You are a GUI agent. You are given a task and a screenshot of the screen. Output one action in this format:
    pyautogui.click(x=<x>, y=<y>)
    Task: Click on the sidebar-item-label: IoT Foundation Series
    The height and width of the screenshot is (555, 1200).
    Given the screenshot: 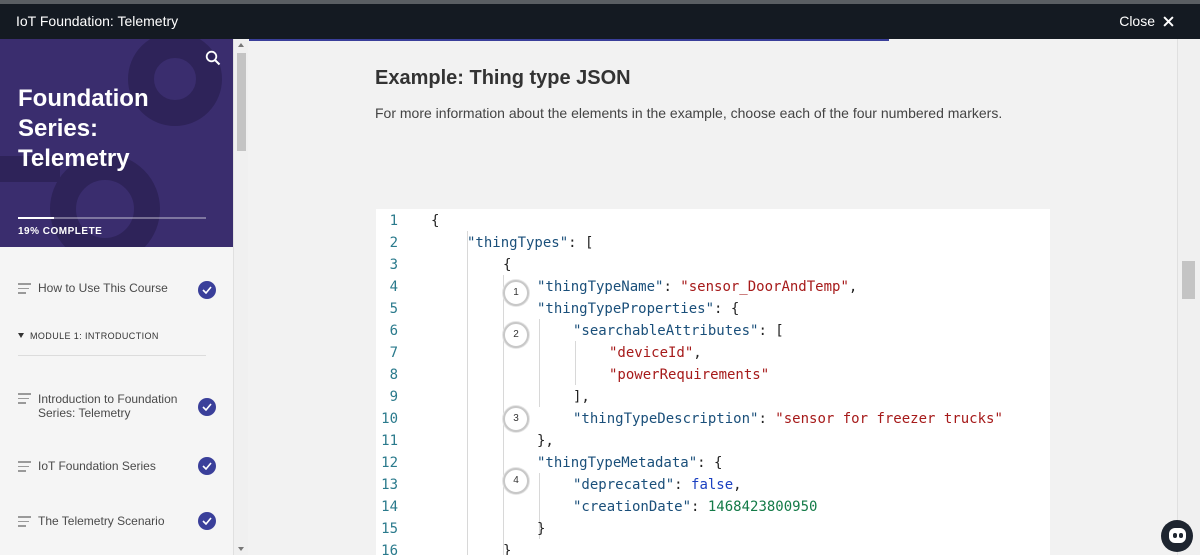 What is the action you would take?
    pyautogui.click(x=97, y=466)
    